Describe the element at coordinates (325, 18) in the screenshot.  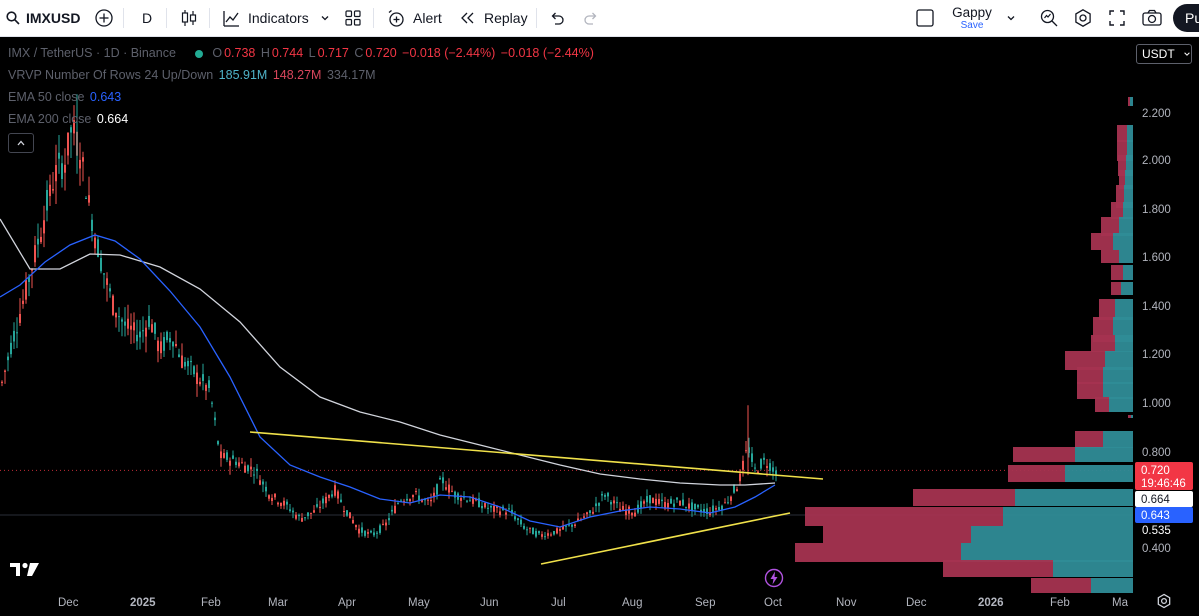
I see `indicators-dropdown` at that location.